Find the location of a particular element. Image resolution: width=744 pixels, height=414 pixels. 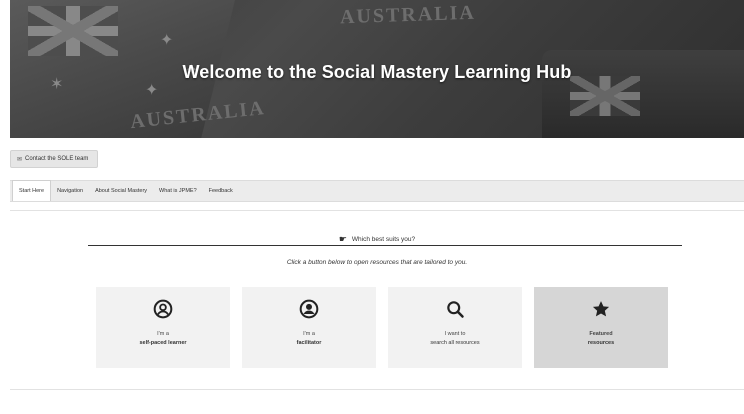

prompt-heading: ☛ Which best suits you? is located at coordinates (377, 239).